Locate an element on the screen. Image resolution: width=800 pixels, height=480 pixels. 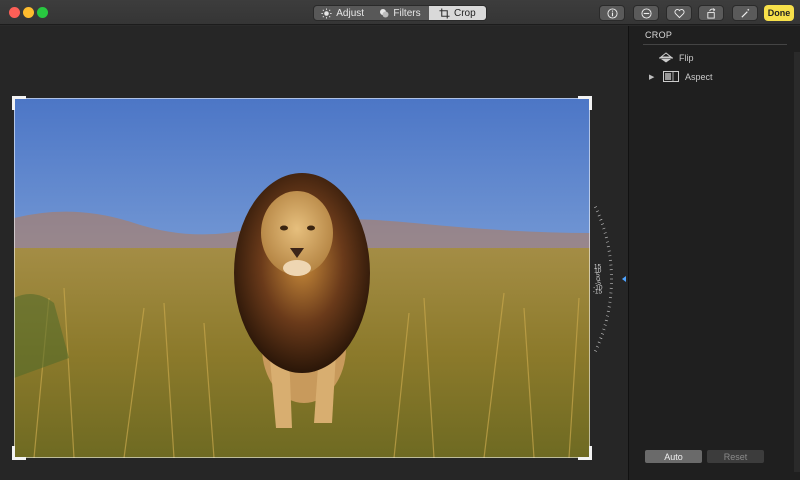
aspect-disclosure: ▶ Aspect is located at coordinates (681, 76).